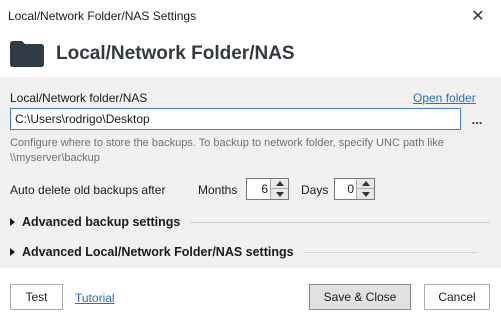 This screenshot has width=501, height=319. What do you see at coordinates (444, 98) in the screenshot?
I see `open-folder-link: Open folder` at bounding box center [444, 98].